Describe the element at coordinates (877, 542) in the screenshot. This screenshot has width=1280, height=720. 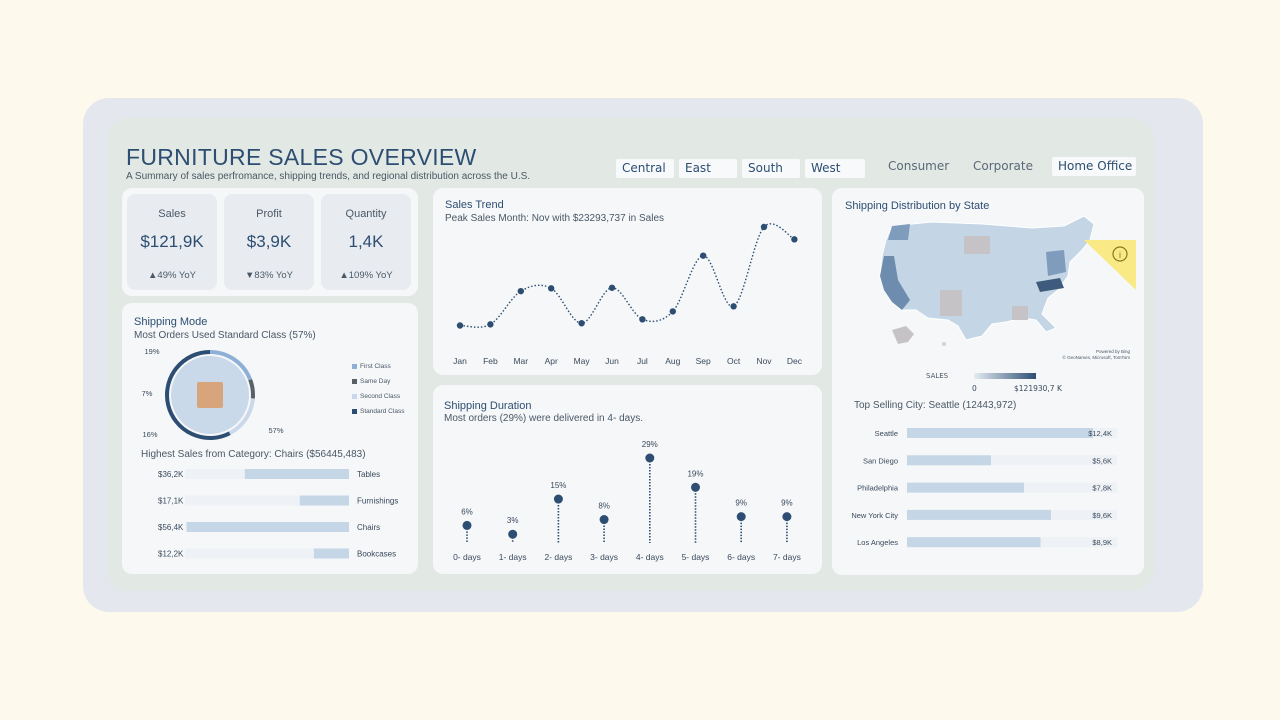
I see `city-label: Los Angeles` at that location.